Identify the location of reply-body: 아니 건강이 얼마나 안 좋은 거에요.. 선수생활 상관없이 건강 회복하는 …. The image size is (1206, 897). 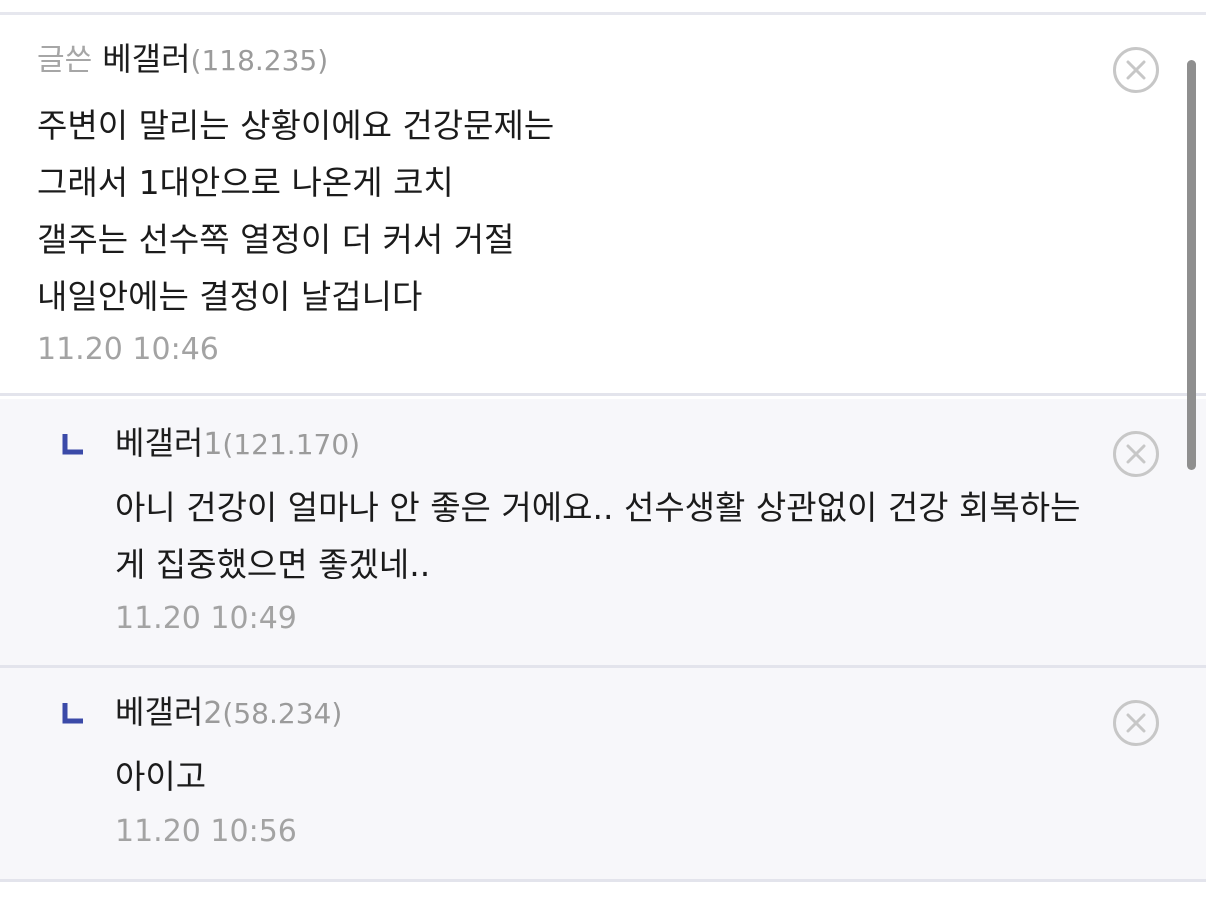
(598, 536).